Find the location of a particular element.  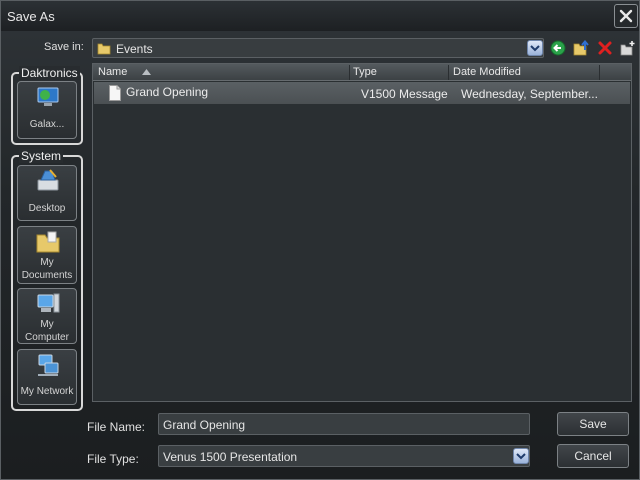

up-folder-icon is located at coordinates (581, 48).